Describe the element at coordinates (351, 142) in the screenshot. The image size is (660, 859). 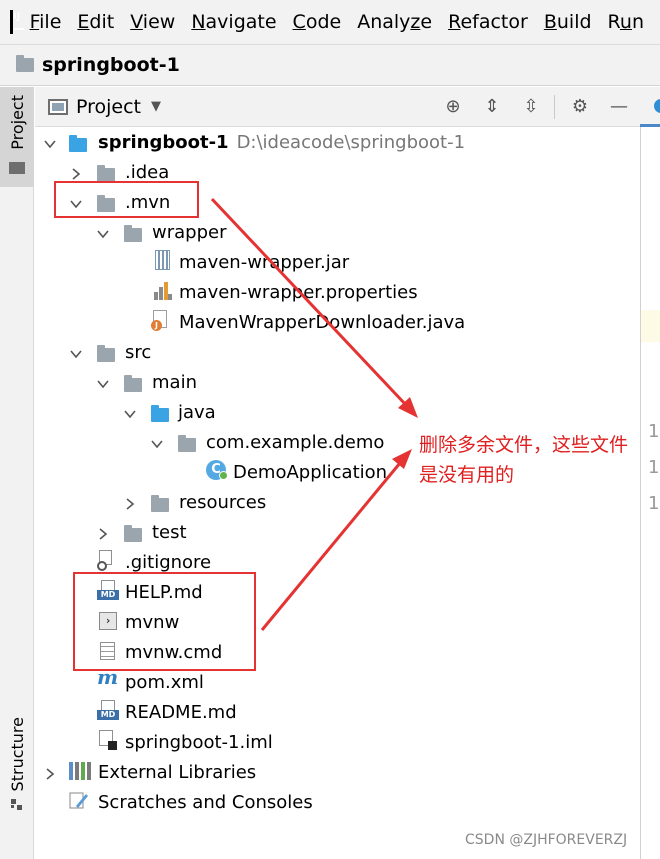
I see `module-path: D:\ideacode\springboot-1` at that location.